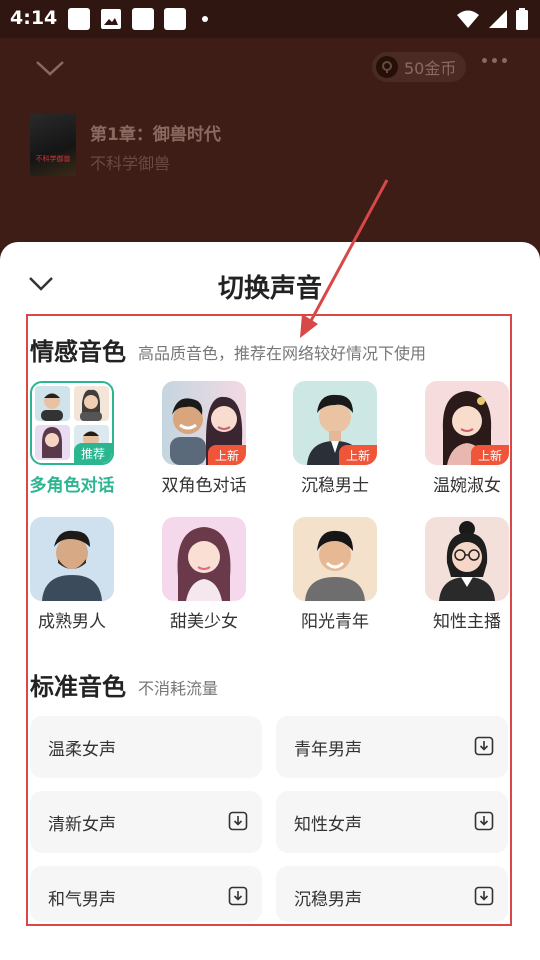 The width and height of the screenshot is (540, 960). I want to click on voice-option-mature-man: 成熟男人, so click(72, 574).